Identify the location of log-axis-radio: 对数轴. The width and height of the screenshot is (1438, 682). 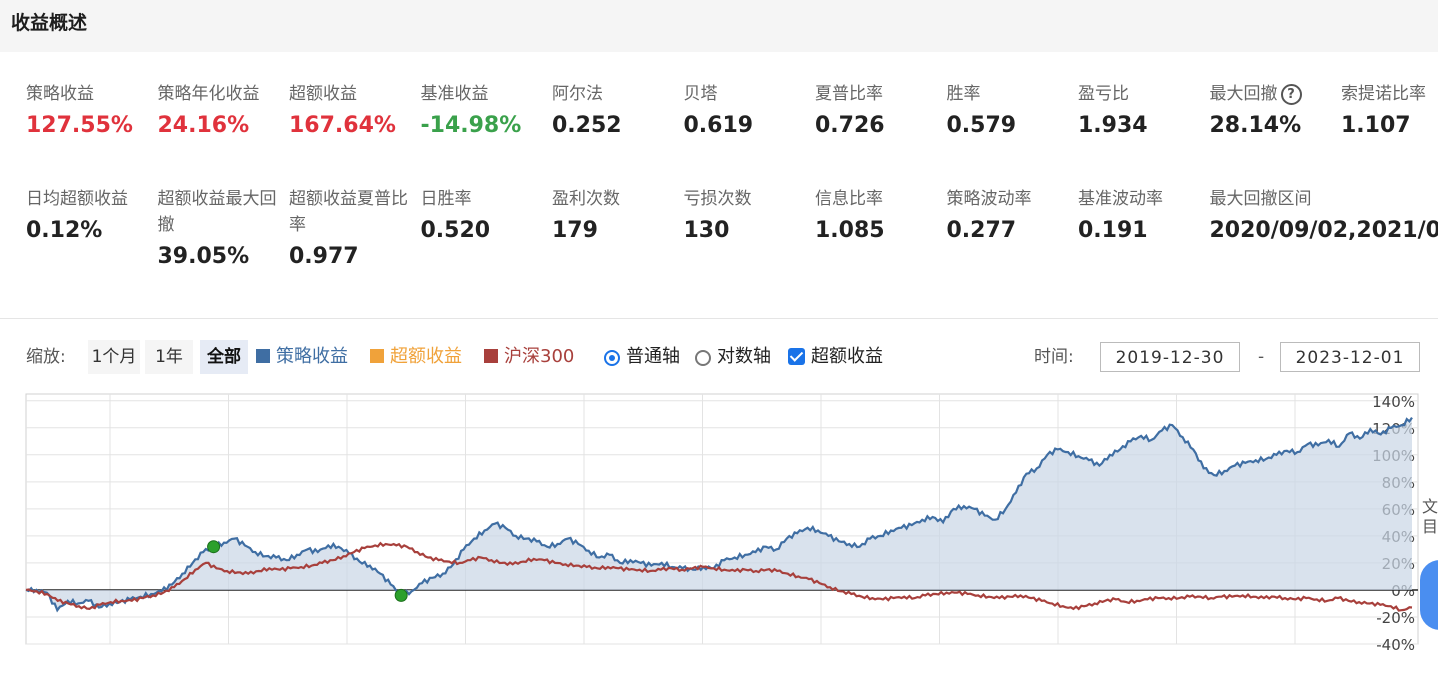
(733, 357).